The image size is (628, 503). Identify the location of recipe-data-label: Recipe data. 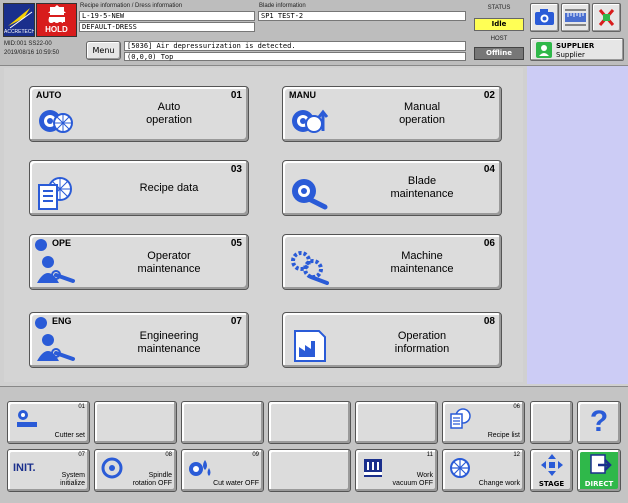
(169, 188).